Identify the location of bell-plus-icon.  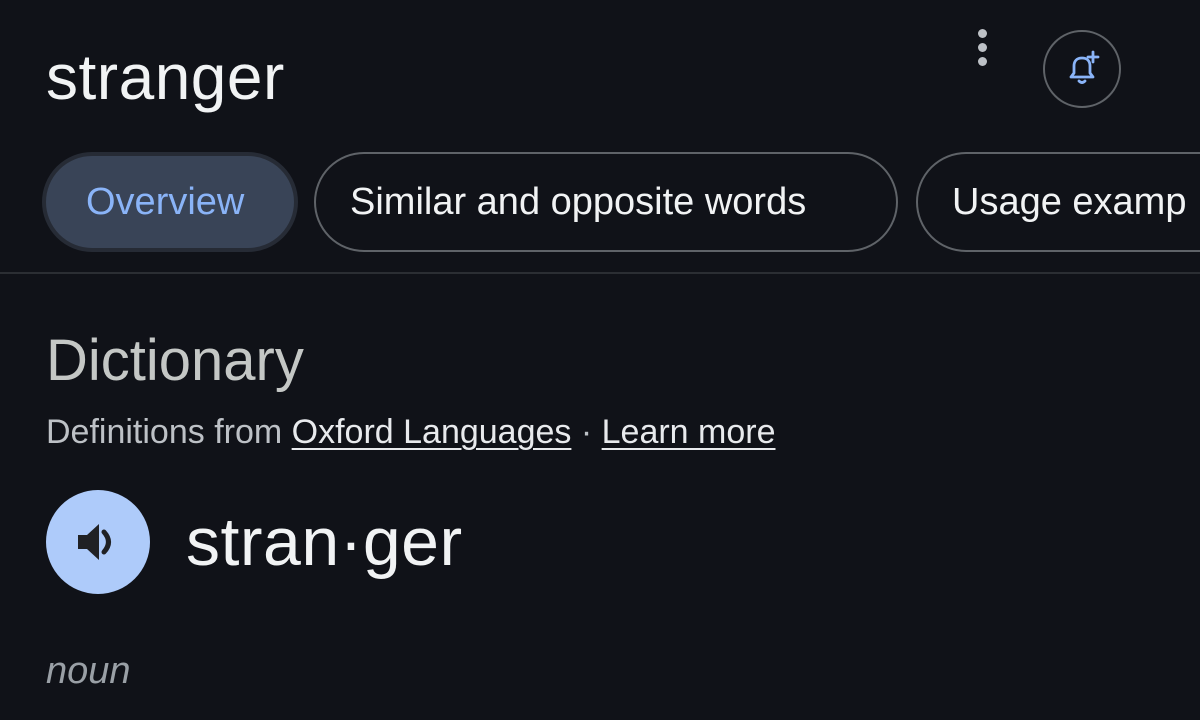
(1084, 67).